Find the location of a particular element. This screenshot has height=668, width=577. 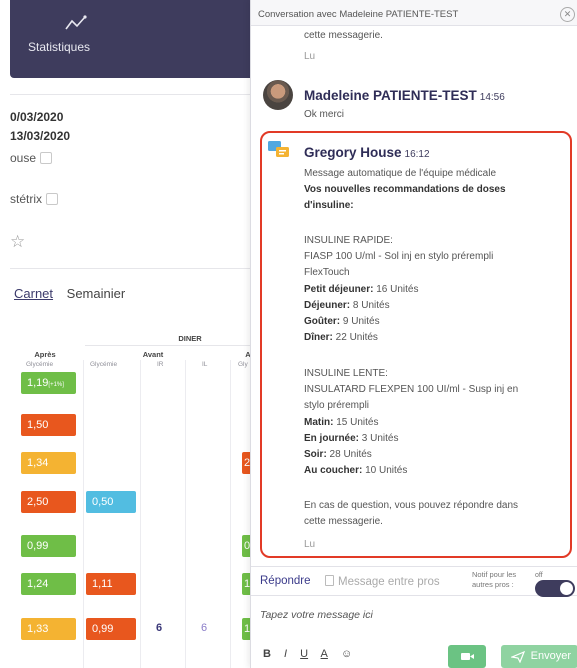

message-sender: Madeleine PATIENTE-TEST 14:56 is located at coordinates (404, 95).